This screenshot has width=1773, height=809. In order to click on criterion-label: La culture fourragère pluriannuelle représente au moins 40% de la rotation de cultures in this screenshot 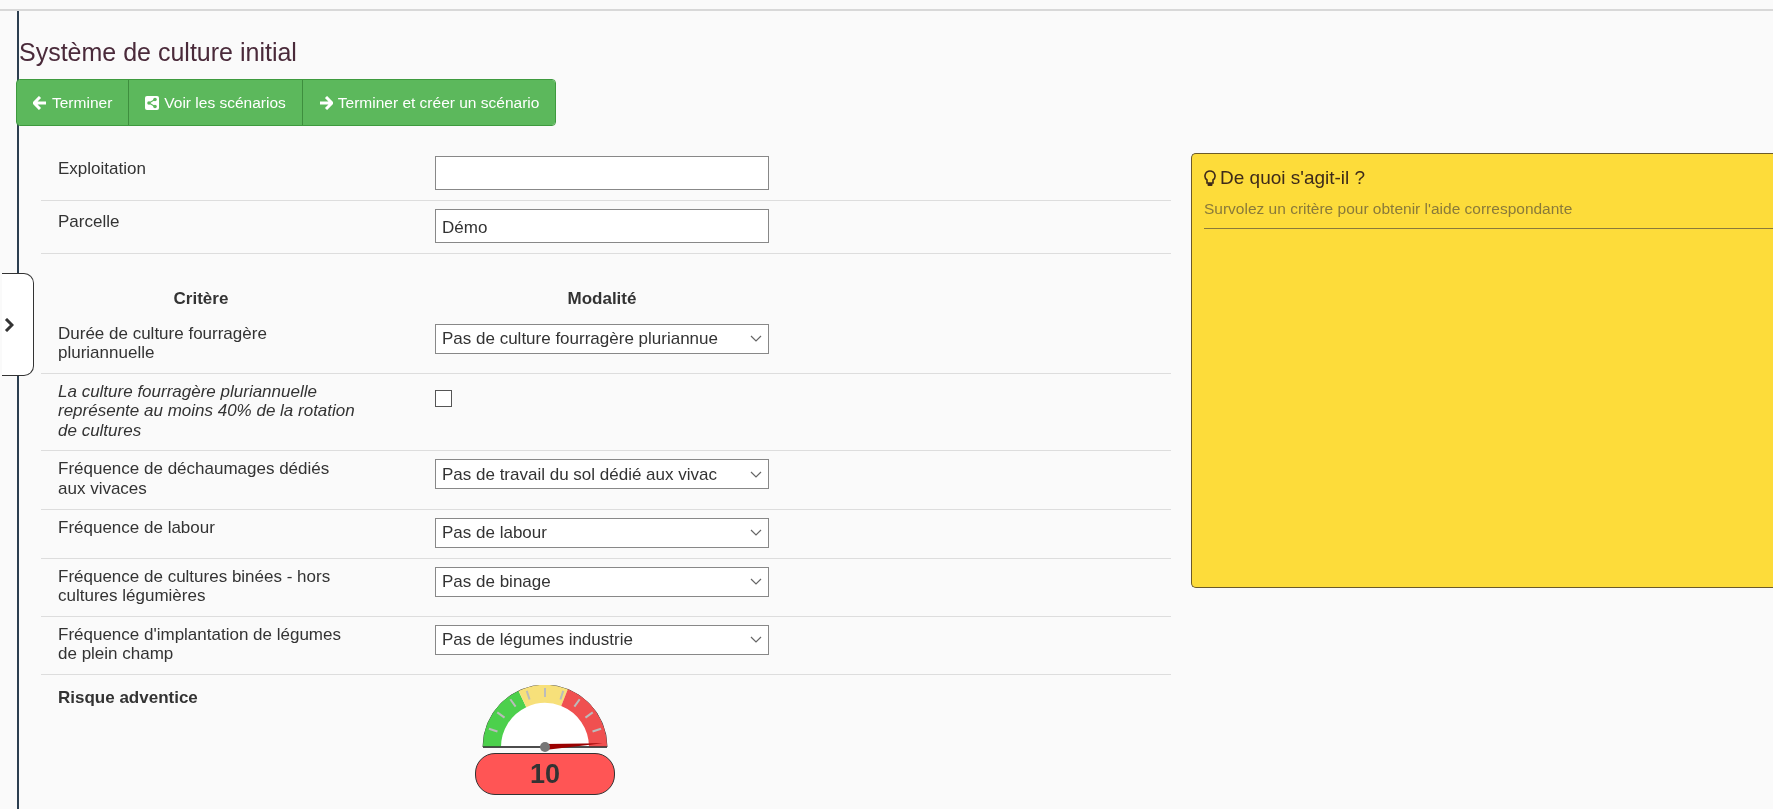, I will do `click(206, 411)`.